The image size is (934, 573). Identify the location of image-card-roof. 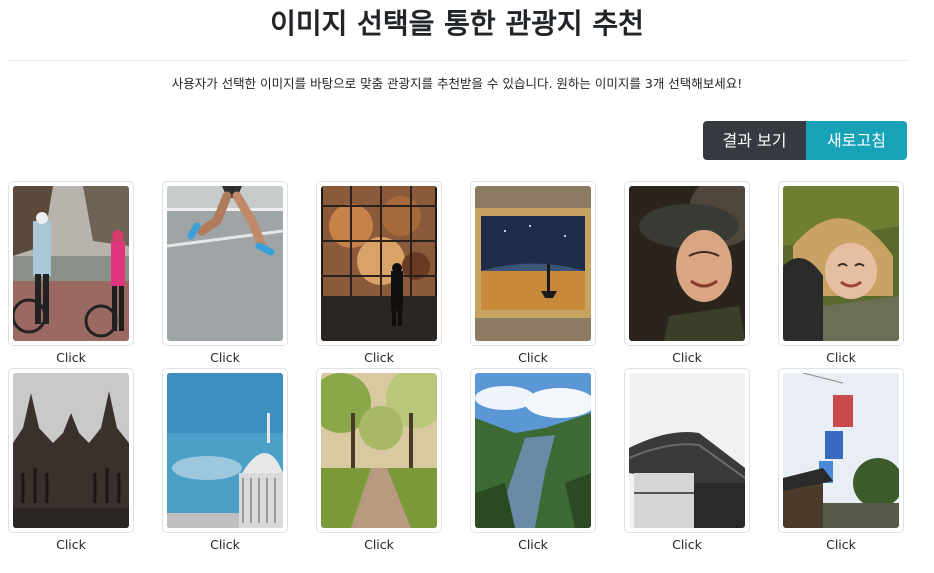
(687, 450).